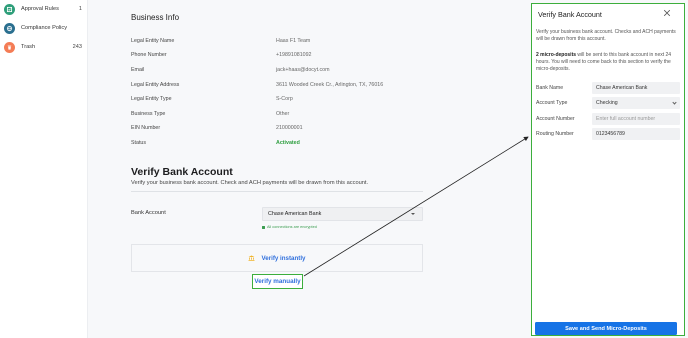 Image resolution: width=688 pixels, height=338 pixels. I want to click on verify-manually-button: Verify manually, so click(277, 281).